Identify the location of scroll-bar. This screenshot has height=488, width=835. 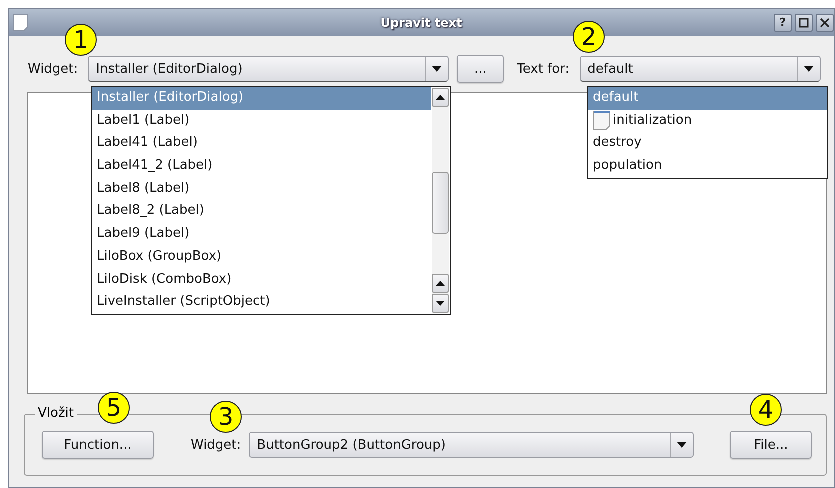
(440, 200).